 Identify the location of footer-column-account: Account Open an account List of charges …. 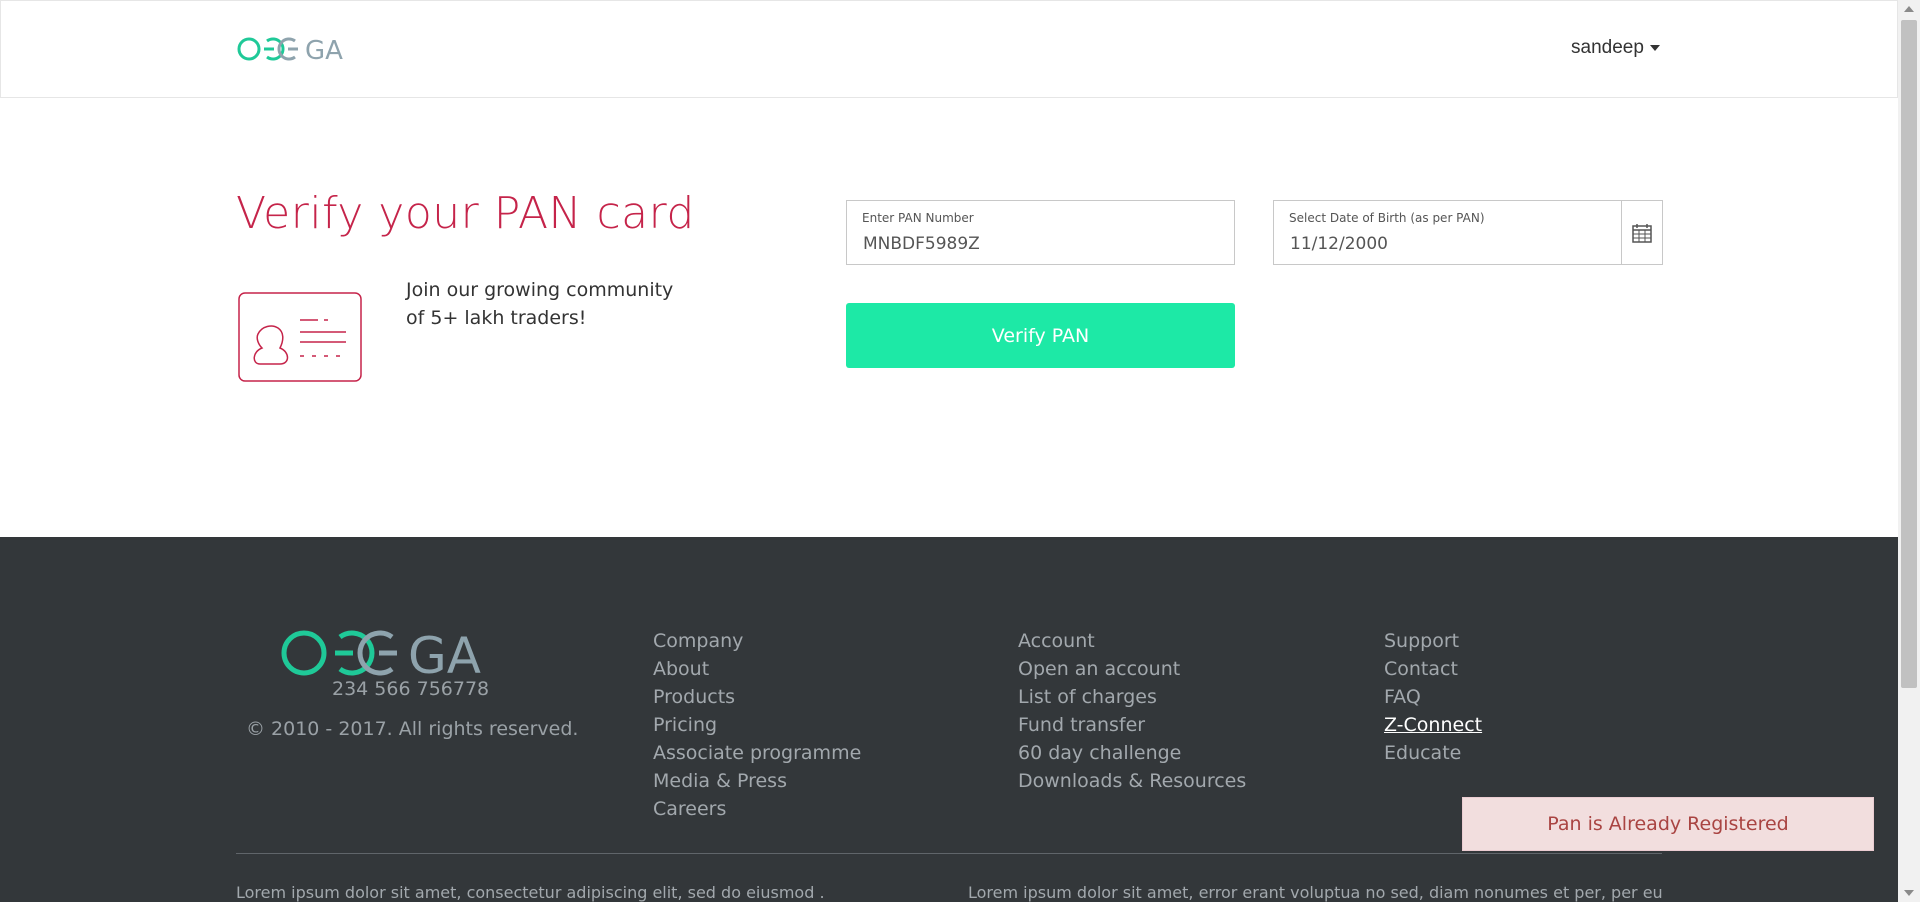
(1132, 711).